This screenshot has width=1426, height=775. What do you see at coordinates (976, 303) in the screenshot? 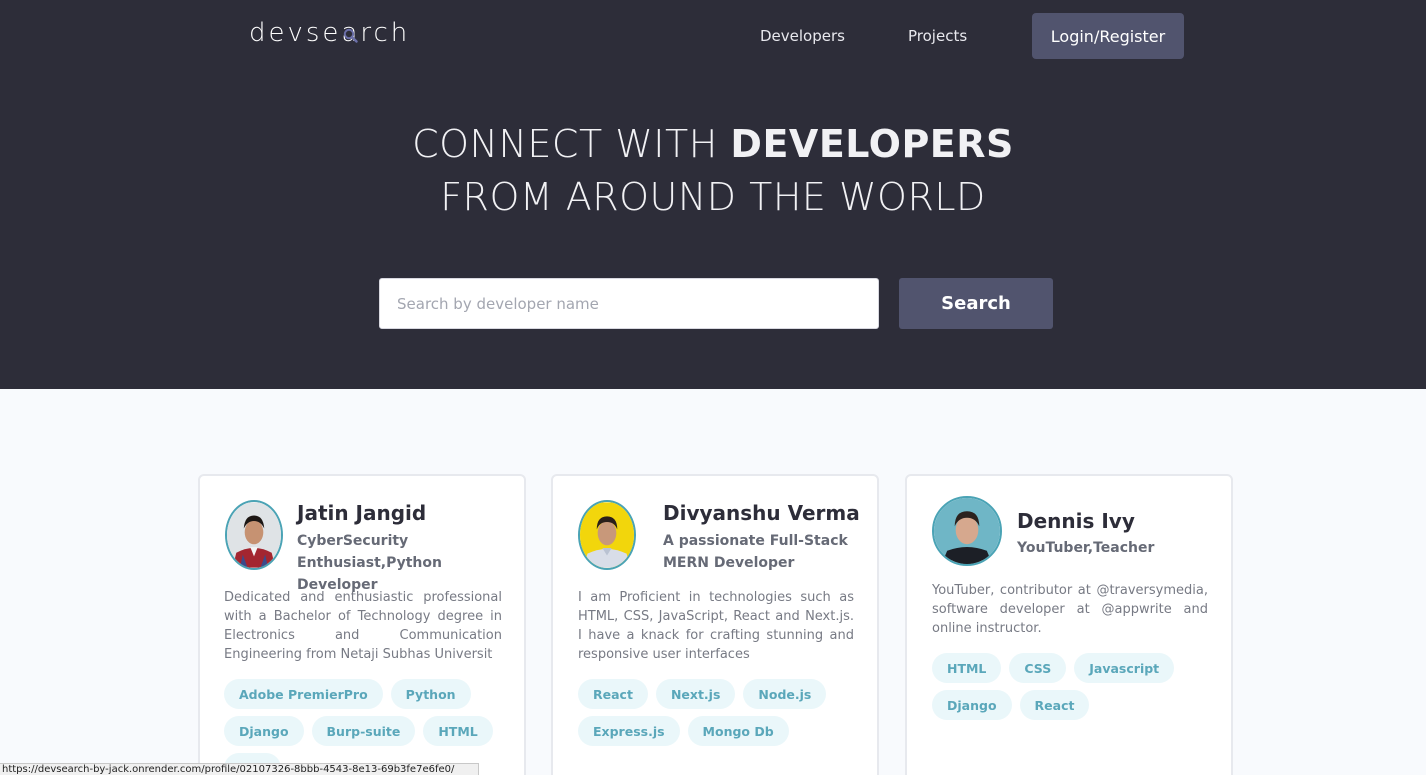
I see `search-button: Search` at bounding box center [976, 303].